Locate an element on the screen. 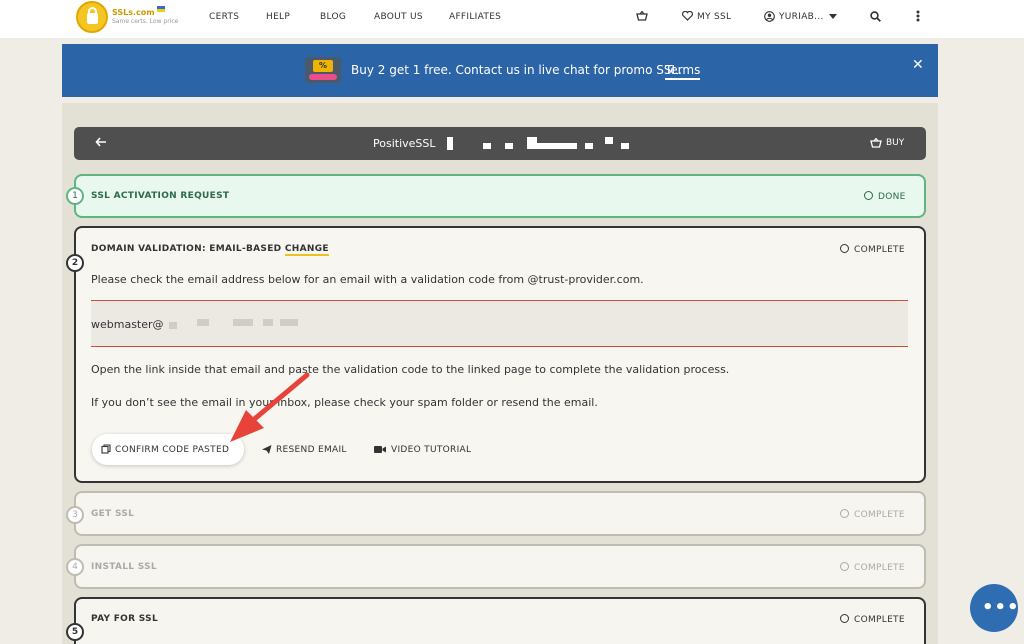 The width and height of the screenshot is (1024, 644). annotation-arrow-icon is located at coordinates (270, 407).